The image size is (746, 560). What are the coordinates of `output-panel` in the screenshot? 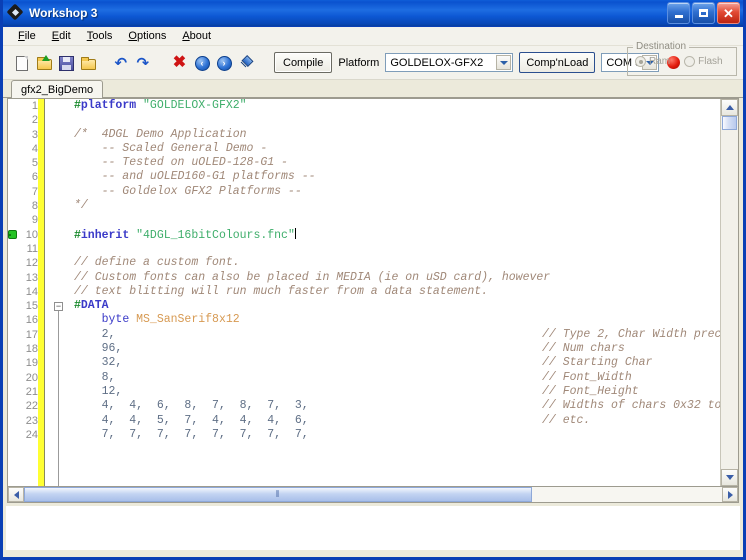 It's located at (373, 528).